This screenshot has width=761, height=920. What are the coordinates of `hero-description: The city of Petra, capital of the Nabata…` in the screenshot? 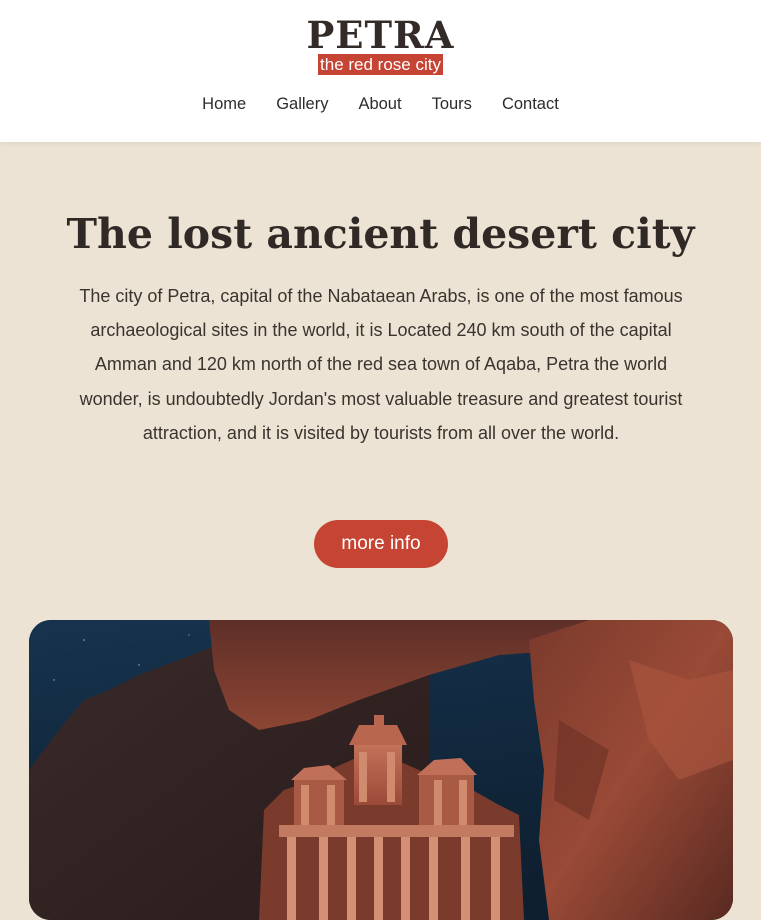 It's located at (381, 364).